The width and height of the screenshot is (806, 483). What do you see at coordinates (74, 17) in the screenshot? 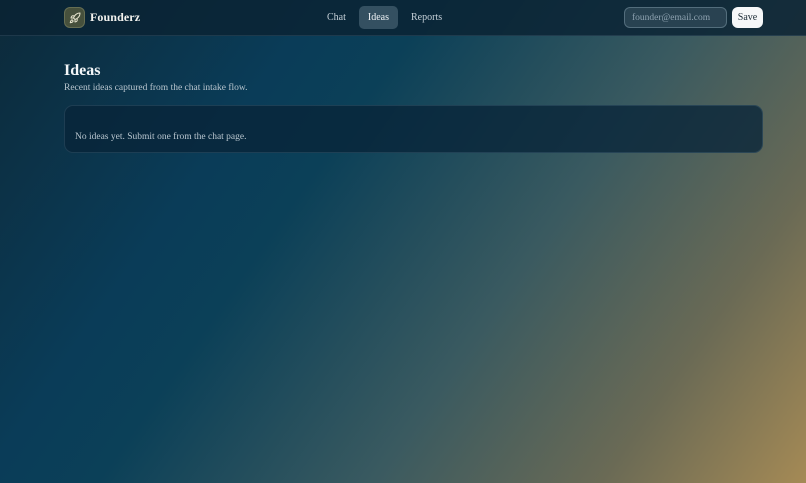
I see `rocket-icon` at bounding box center [74, 17].